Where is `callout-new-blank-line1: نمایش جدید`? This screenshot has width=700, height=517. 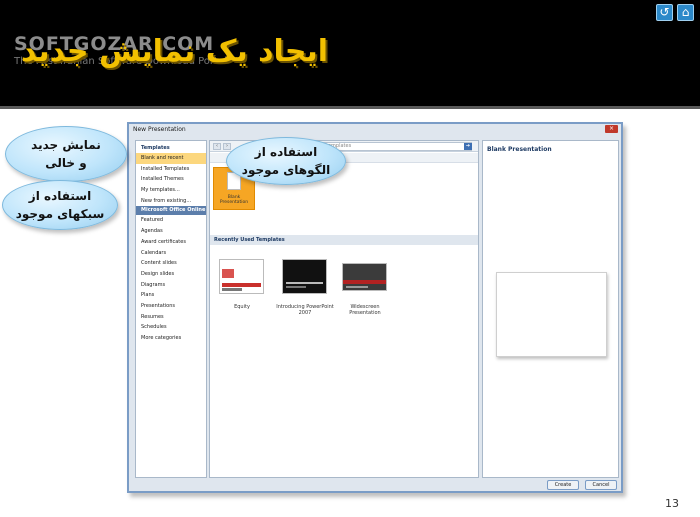
callout-new-blank-line1: نمایش جدید is located at coordinates (66, 145).